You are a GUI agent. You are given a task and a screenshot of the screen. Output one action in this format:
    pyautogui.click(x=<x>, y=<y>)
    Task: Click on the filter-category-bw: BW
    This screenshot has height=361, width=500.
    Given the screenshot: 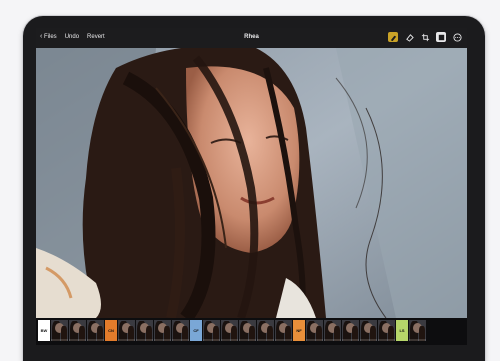 What is the action you would take?
    pyautogui.click(x=44, y=330)
    